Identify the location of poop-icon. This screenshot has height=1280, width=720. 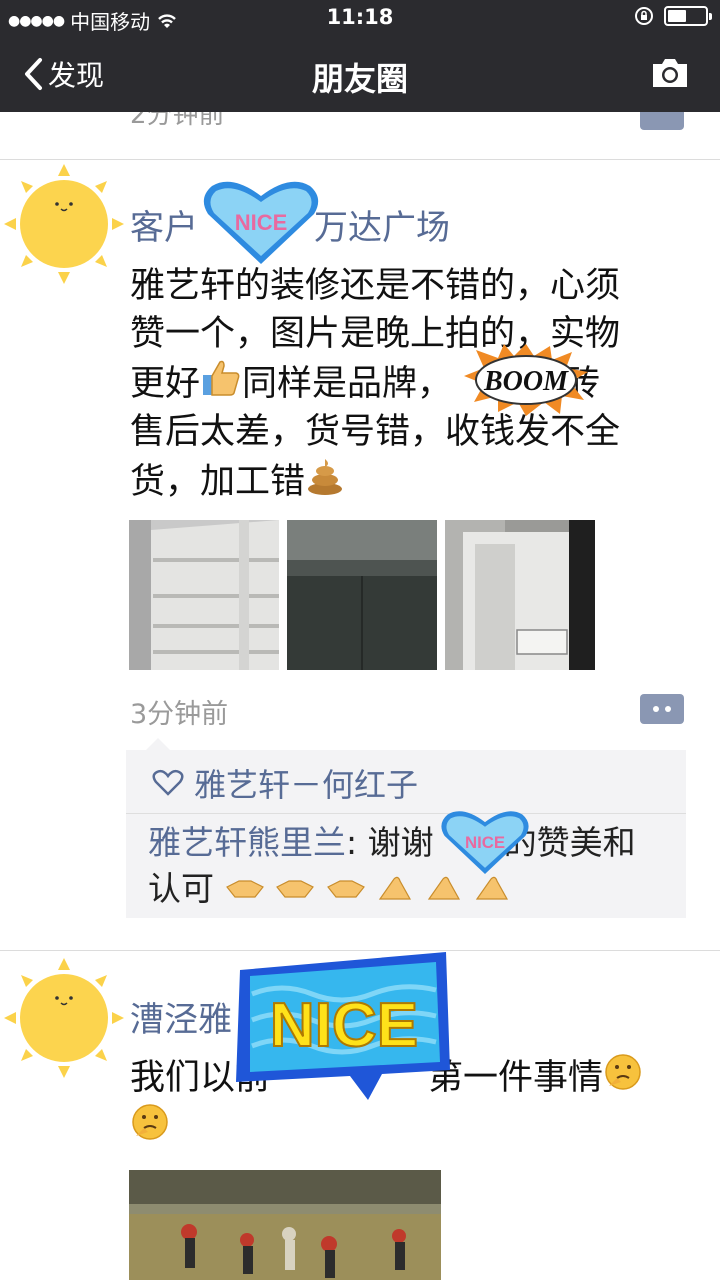
(325, 477).